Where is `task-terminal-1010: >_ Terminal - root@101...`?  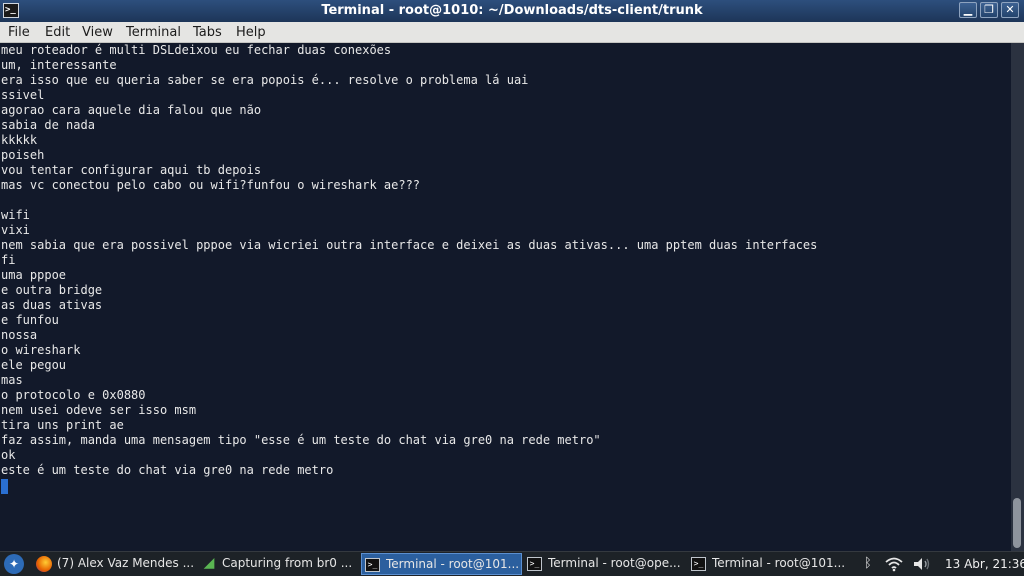
task-terminal-1010: >_ Terminal - root@101... is located at coordinates (769, 564).